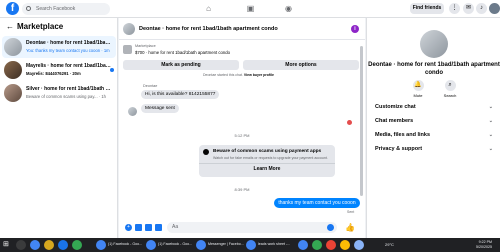 The width and height of the screenshot is (500, 252). Describe the element at coordinates (434, 149) in the screenshot. I see `privacy-support-row: Privacy & support ⌄` at that location.